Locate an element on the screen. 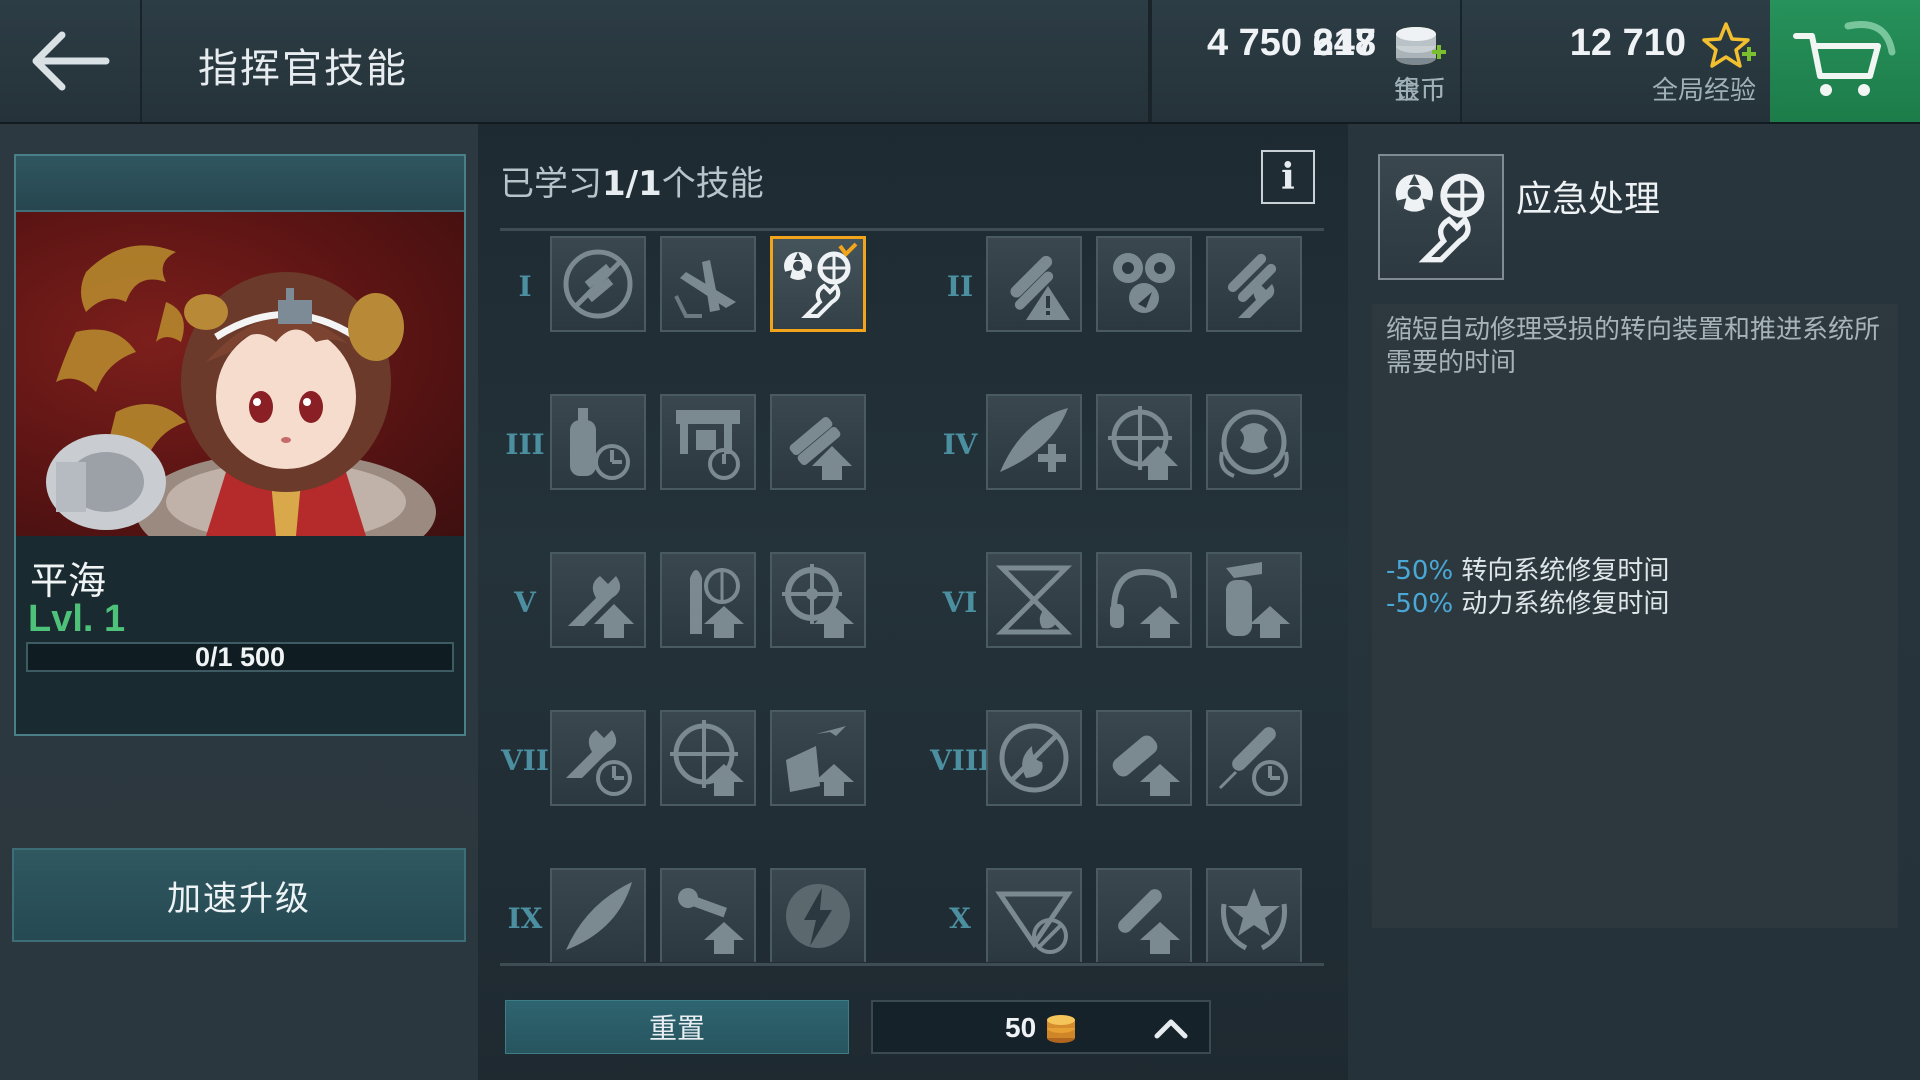  effect-percentage: -50% is located at coordinates (1420, 604).